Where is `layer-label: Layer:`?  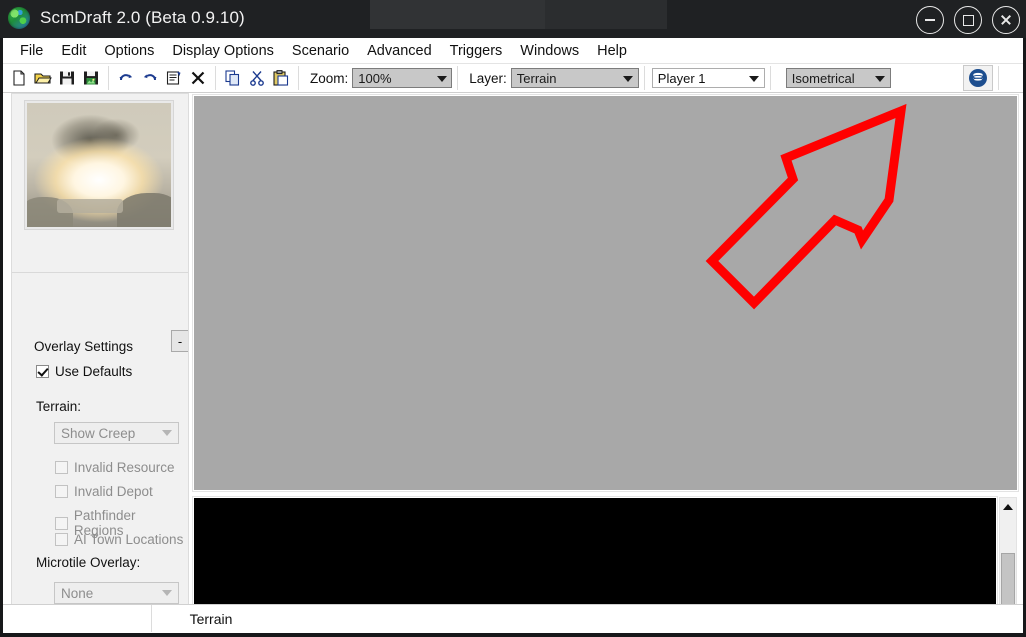
layer-label: Layer: is located at coordinates (488, 78).